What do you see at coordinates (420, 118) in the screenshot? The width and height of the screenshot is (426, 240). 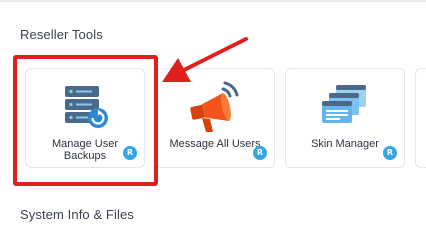 I see `tile-partial` at bounding box center [420, 118].